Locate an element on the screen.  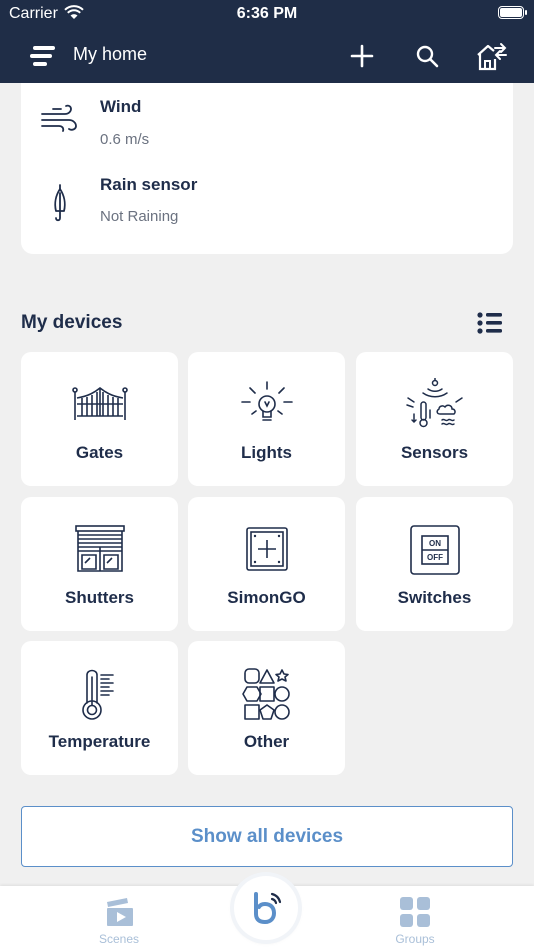
menu-icon is located at coordinates (42, 56).